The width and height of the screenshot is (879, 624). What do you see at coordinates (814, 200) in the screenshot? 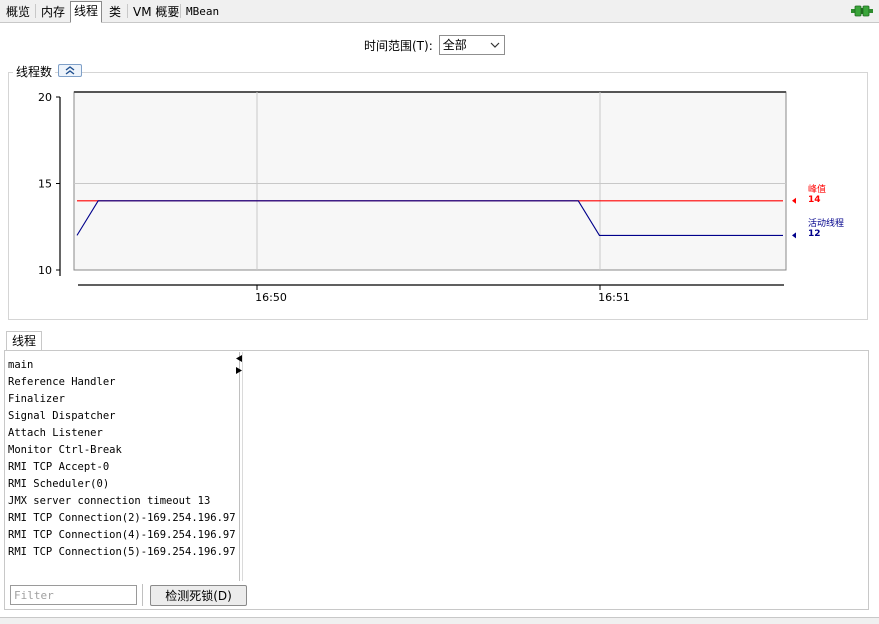
I see `legend-series-value: 14` at bounding box center [814, 200].